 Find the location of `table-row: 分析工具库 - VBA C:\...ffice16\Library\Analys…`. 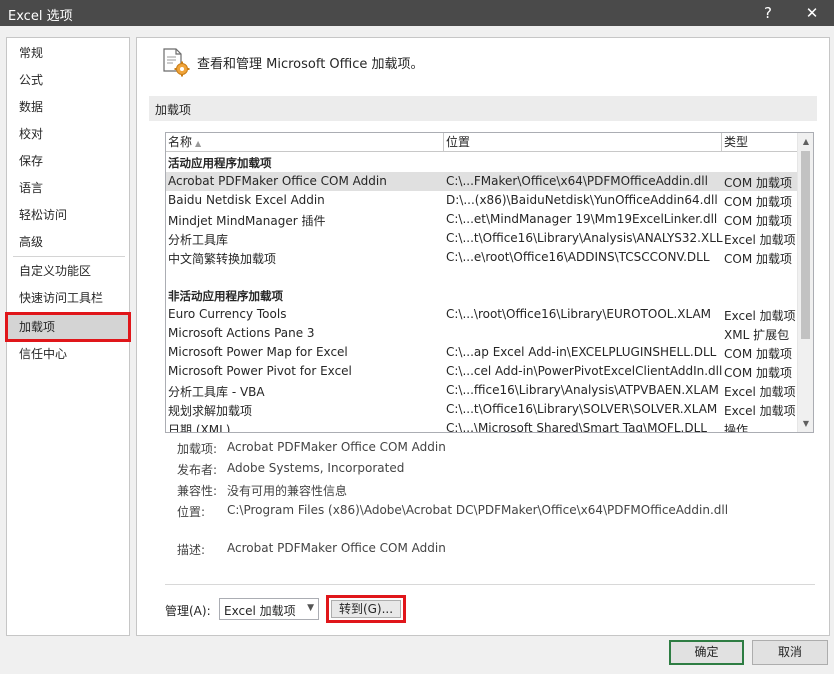

table-row: 分析工具库 - VBA C:\...ffice16\Library\Analys… is located at coordinates (482, 390).